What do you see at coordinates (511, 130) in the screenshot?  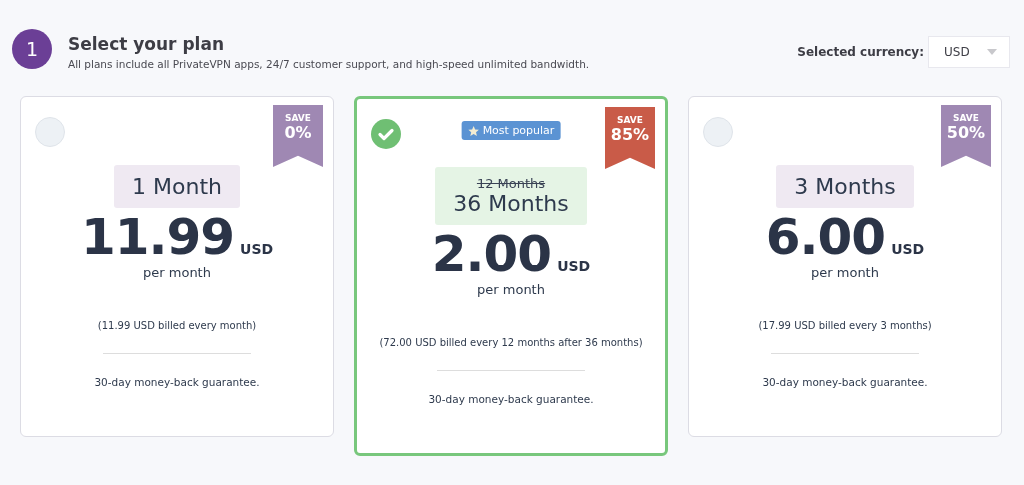 I see `popular-badge: Most popular` at bounding box center [511, 130].